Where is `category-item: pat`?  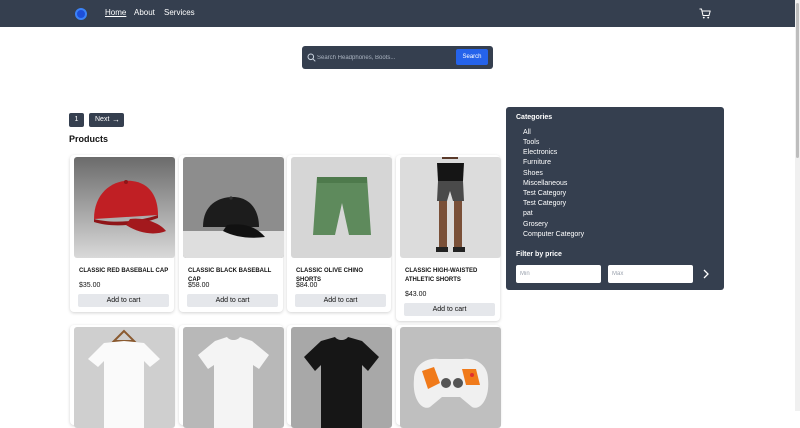
category-item: pat is located at coordinates (528, 213).